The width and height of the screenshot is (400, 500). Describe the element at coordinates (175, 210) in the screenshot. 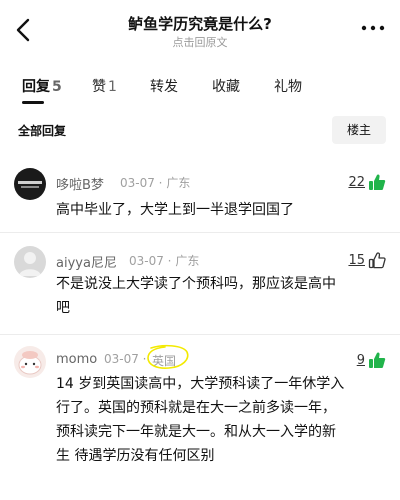

I see `comment-line: 高中毕业了，大学上到一半退学回国了` at that location.